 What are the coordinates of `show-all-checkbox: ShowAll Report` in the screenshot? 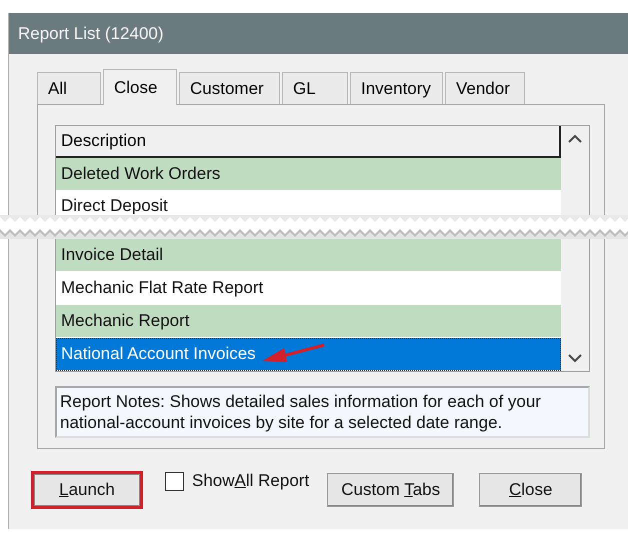 It's located at (237, 481).